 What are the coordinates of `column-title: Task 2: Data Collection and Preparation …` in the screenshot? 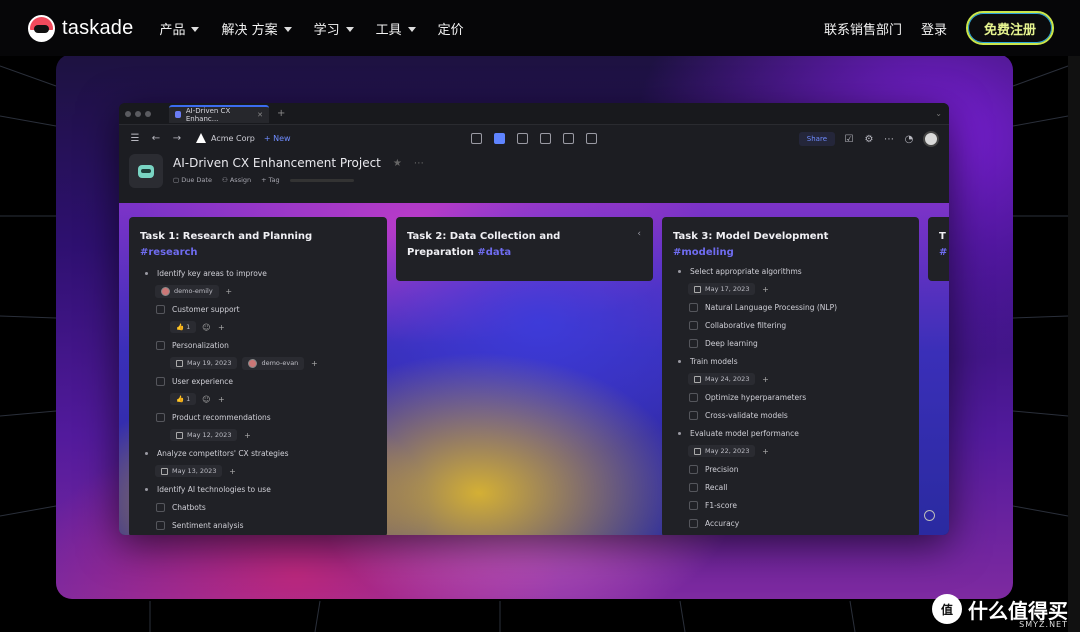 It's located at (507, 245).